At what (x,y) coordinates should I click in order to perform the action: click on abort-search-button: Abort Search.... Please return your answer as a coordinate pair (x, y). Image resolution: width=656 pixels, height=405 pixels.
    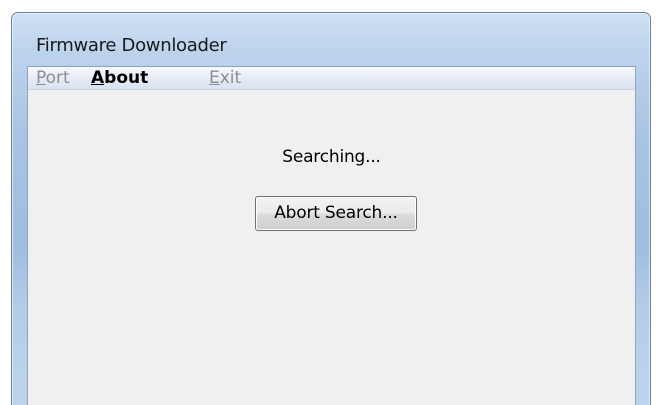
    Looking at the image, I should click on (336, 213).